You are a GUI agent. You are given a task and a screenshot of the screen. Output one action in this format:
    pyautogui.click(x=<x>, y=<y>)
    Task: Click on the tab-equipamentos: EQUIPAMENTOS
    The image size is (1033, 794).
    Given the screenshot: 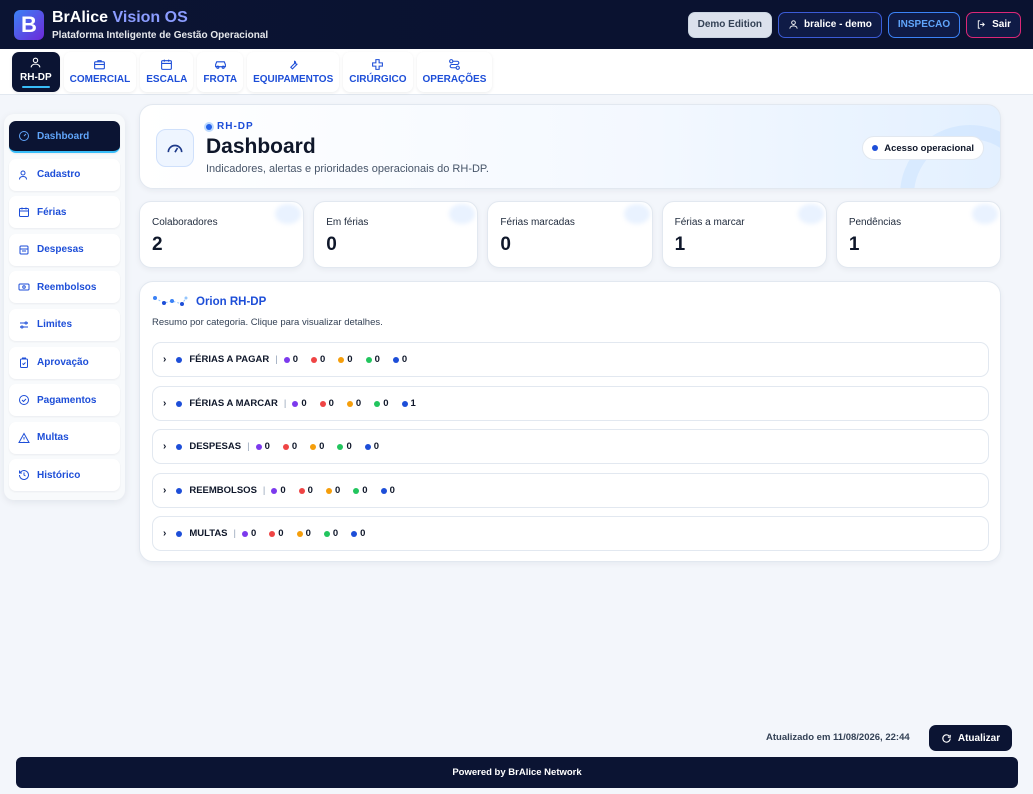 What is the action you would take?
    pyautogui.click(x=293, y=71)
    